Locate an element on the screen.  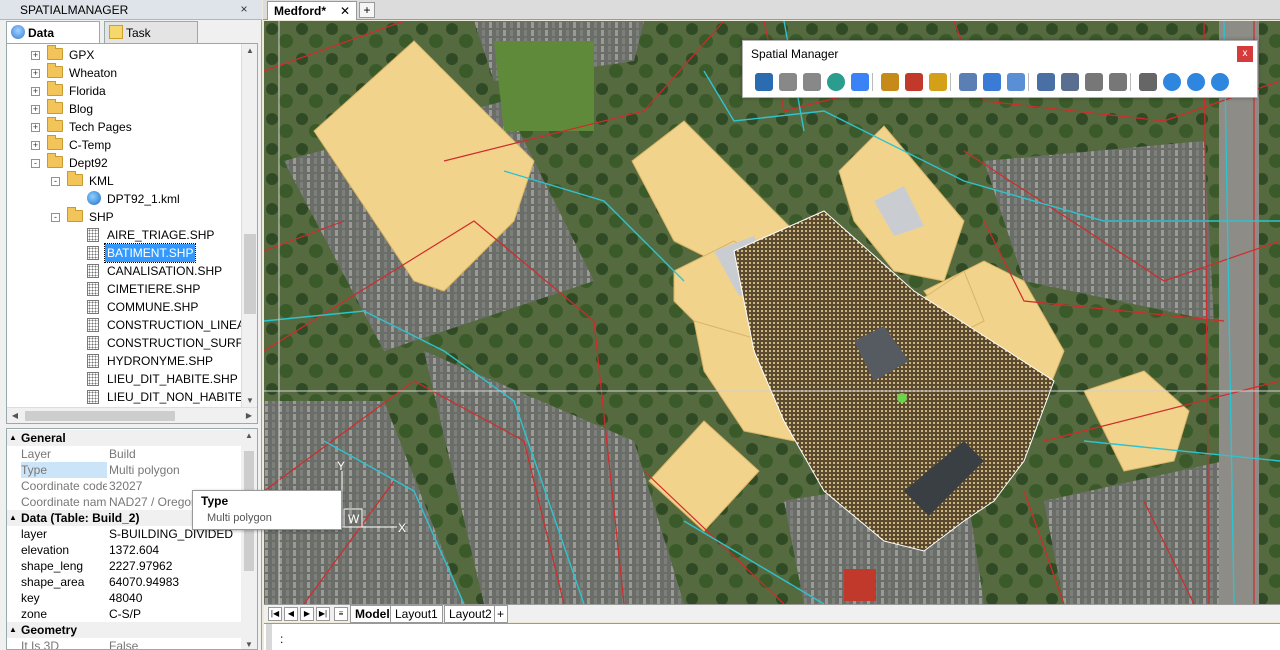
link-icon is located at coordinates (1094, 82).